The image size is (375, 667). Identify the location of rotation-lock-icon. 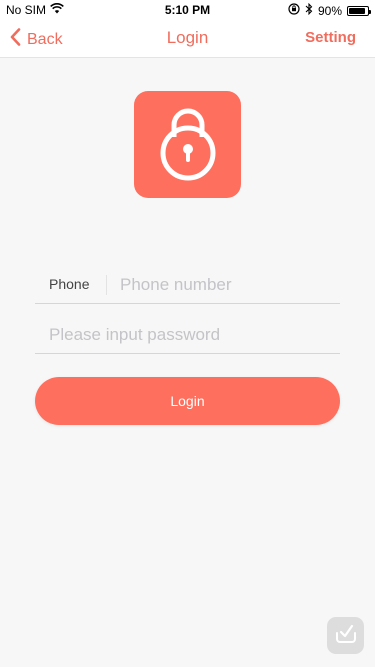
(294, 10).